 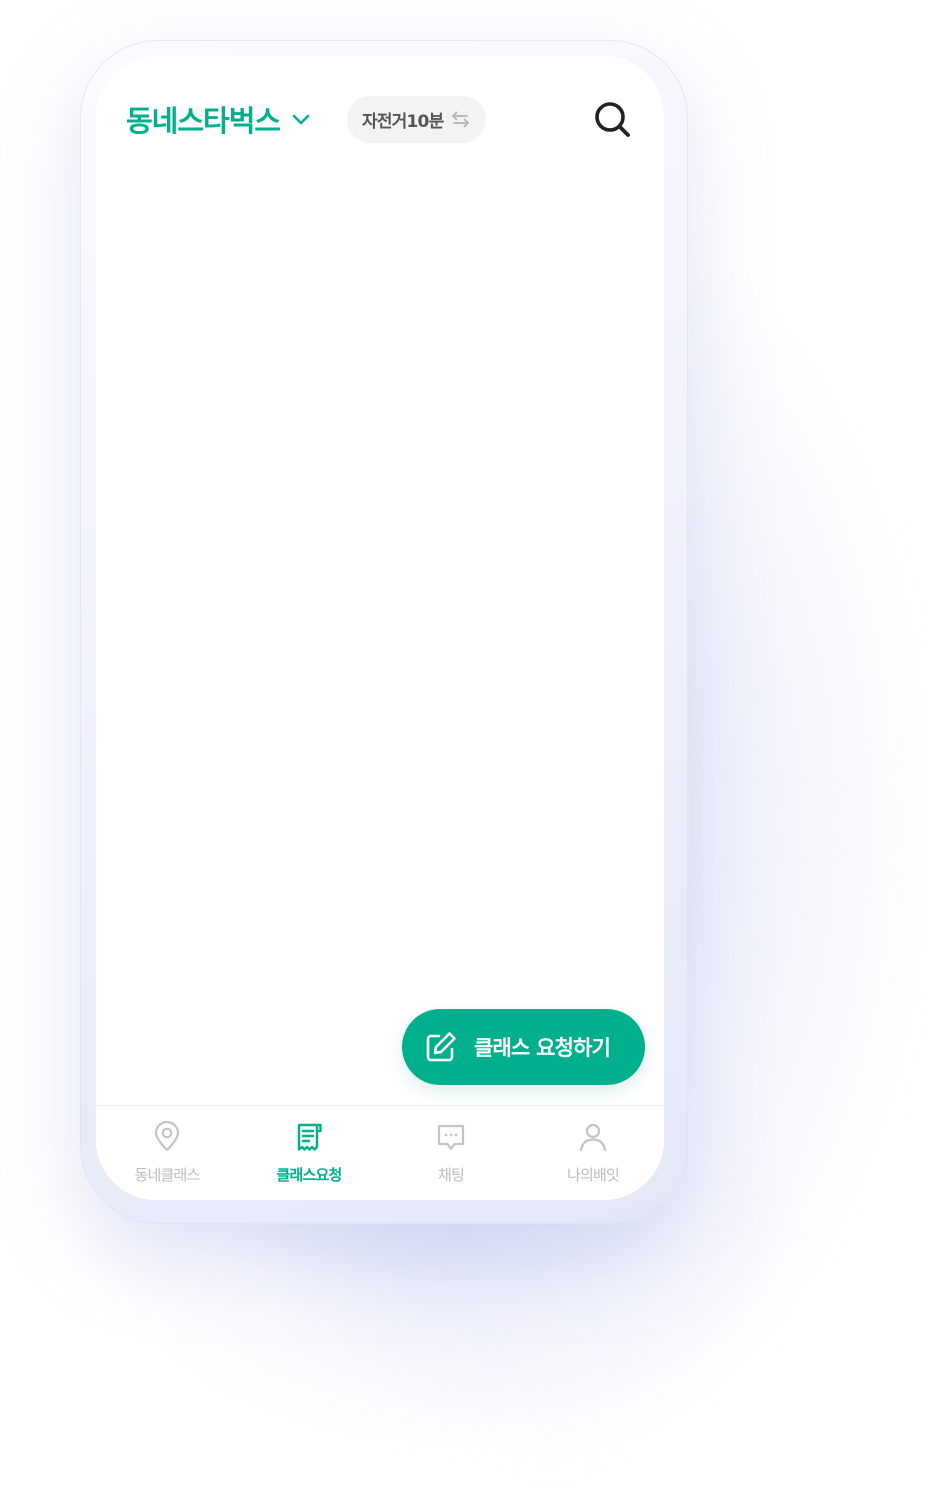 I want to click on tab-chat: 채팅, so click(x=451, y=1153).